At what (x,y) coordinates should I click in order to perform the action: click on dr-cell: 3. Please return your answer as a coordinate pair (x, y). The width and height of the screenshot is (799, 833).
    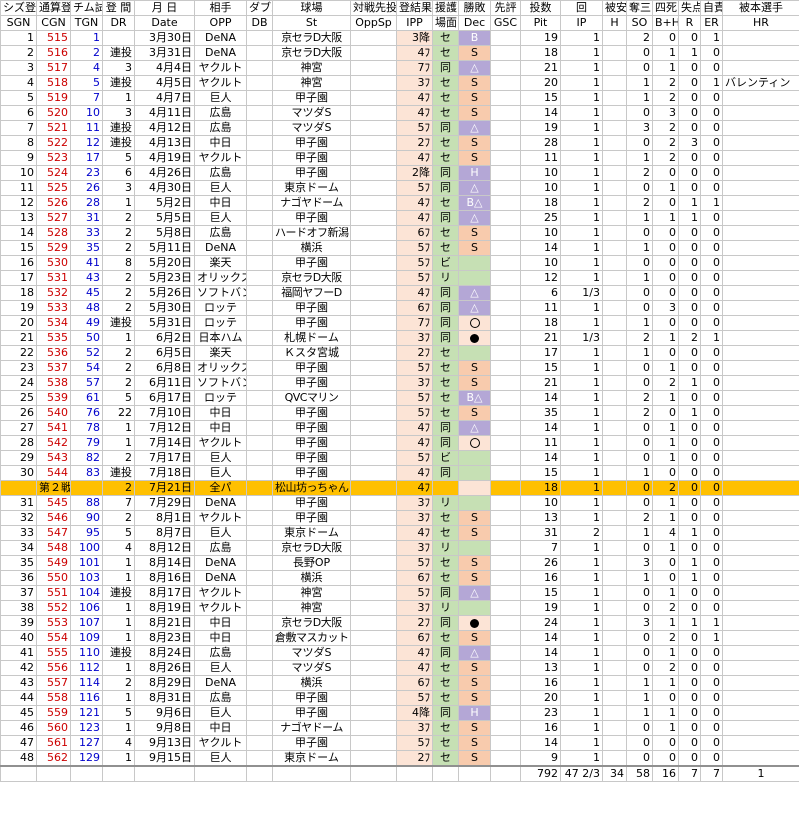
    Looking at the image, I should click on (118, 113).